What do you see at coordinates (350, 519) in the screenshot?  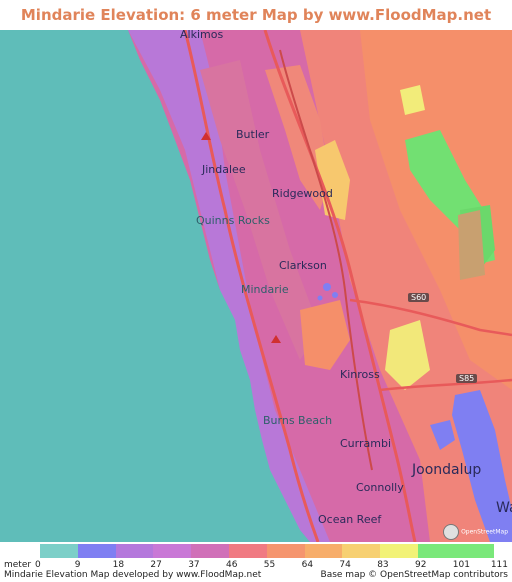 I see `place-label-ocean-reef: Ocean Reef` at bounding box center [350, 519].